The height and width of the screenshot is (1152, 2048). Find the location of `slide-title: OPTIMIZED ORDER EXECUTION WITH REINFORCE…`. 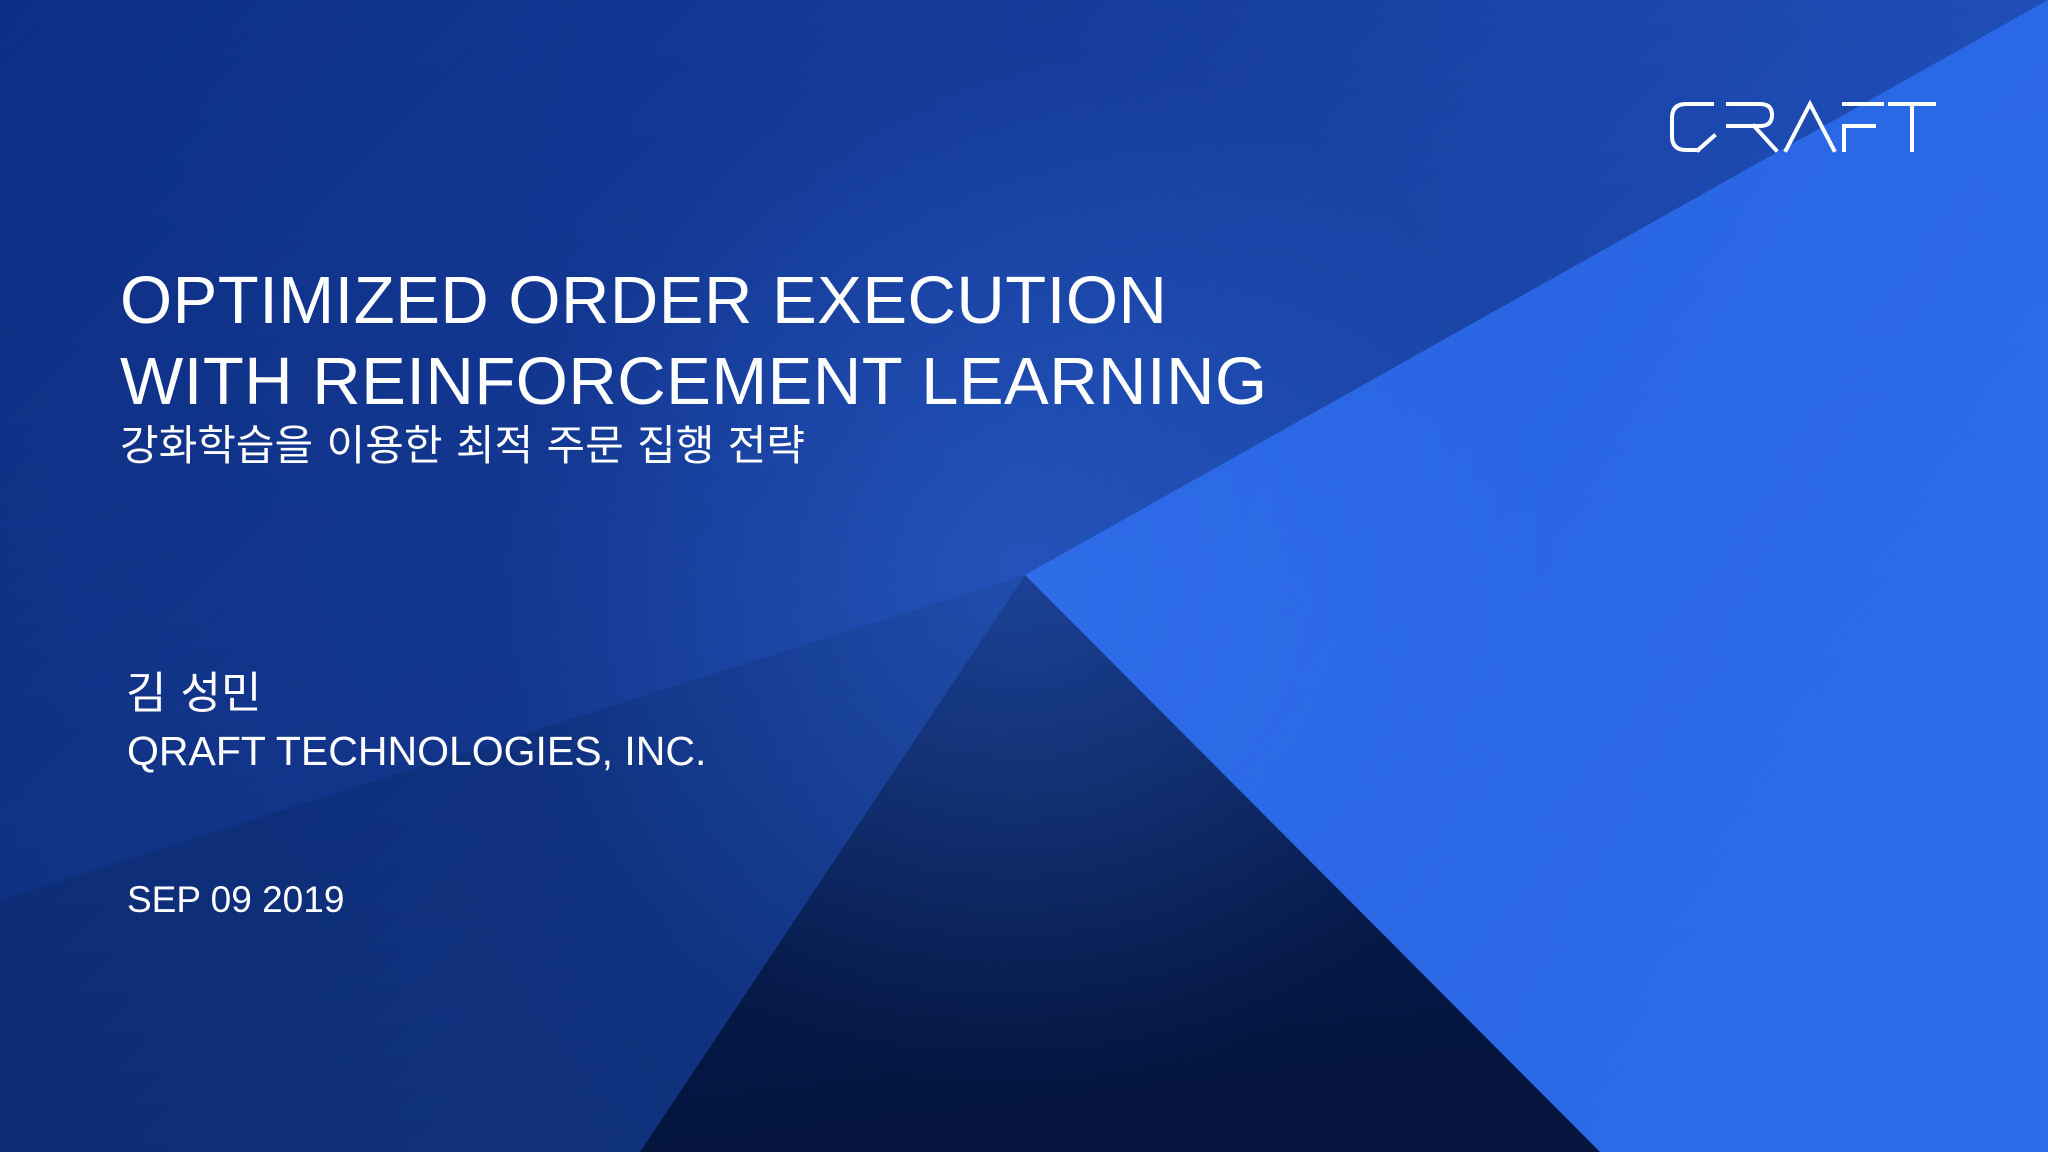

slide-title: OPTIMIZED ORDER EXECUTION WITH REINFORCE… is located at coordinates (820, 341).